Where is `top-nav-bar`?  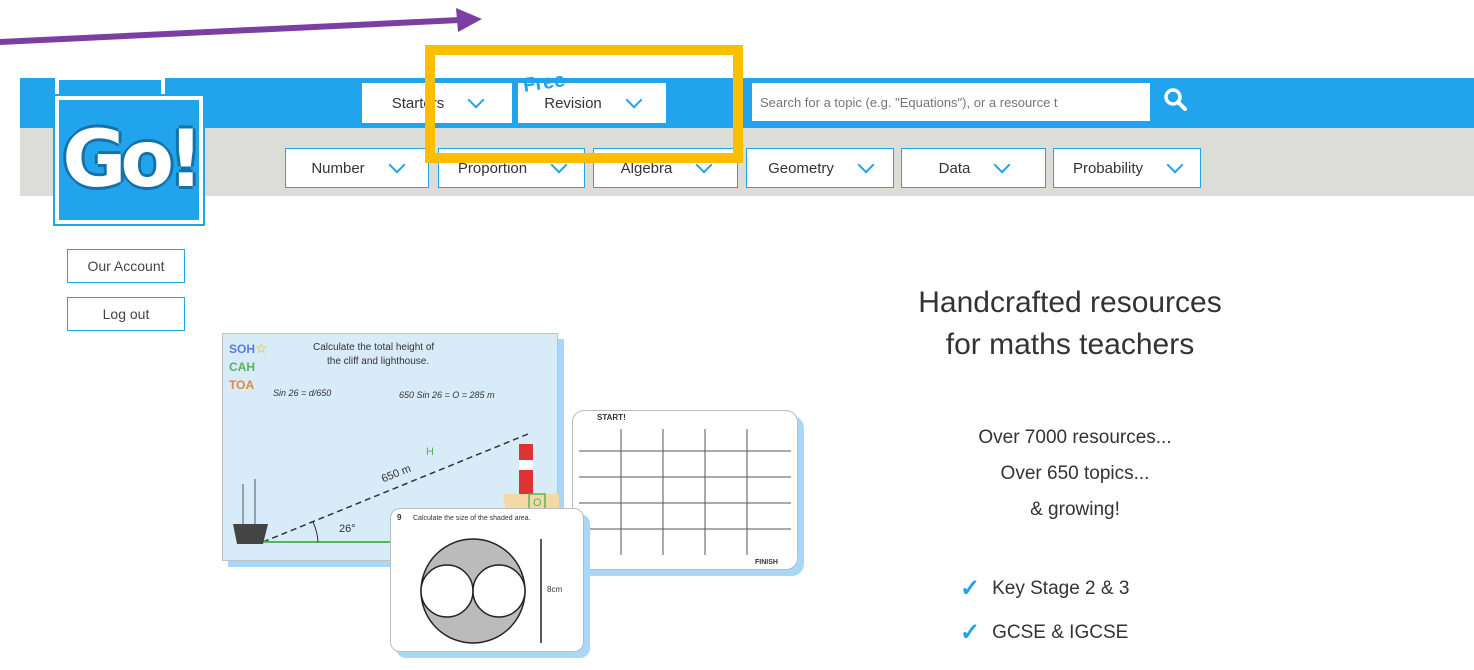
top-nav-bar is located at coordinates (747, 103).